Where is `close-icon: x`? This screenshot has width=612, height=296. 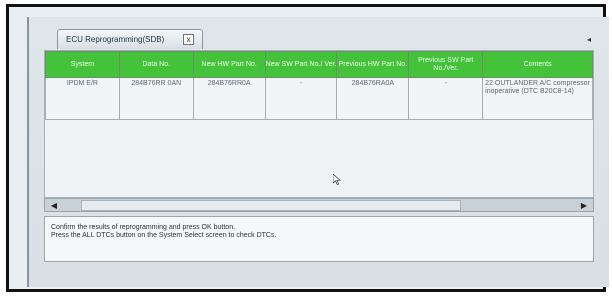
close-icon: x is located at coordinates (188, 39).